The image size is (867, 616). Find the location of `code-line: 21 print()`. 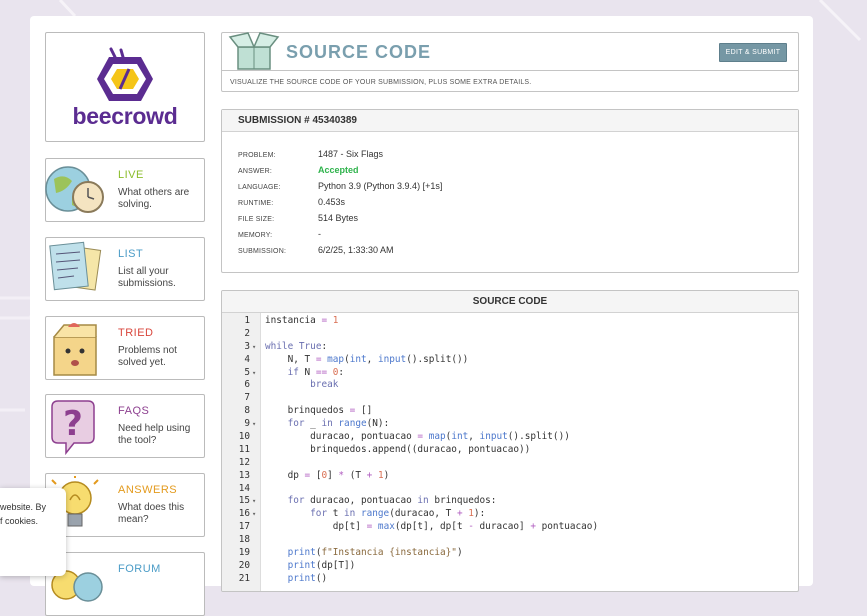

code-line: 21 print() is located at coordinates (510, 579).